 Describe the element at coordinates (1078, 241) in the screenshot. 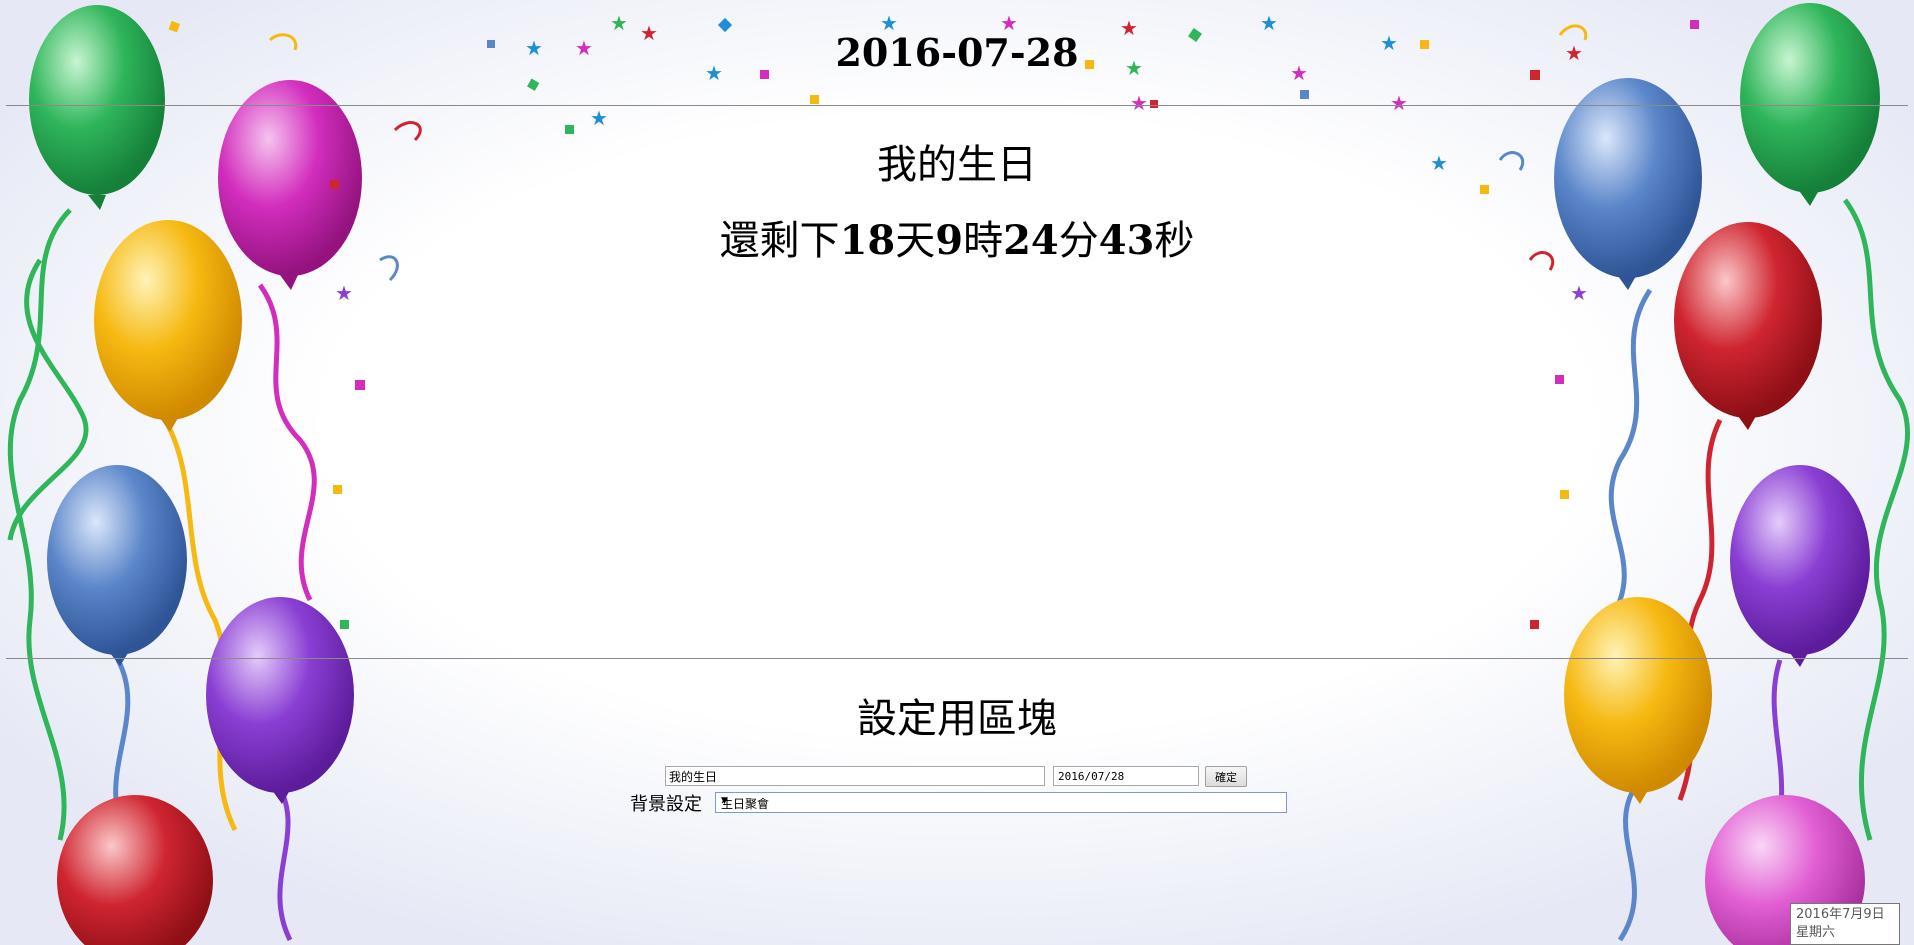

I see `countdown-minutes-unit: 分` at that location.